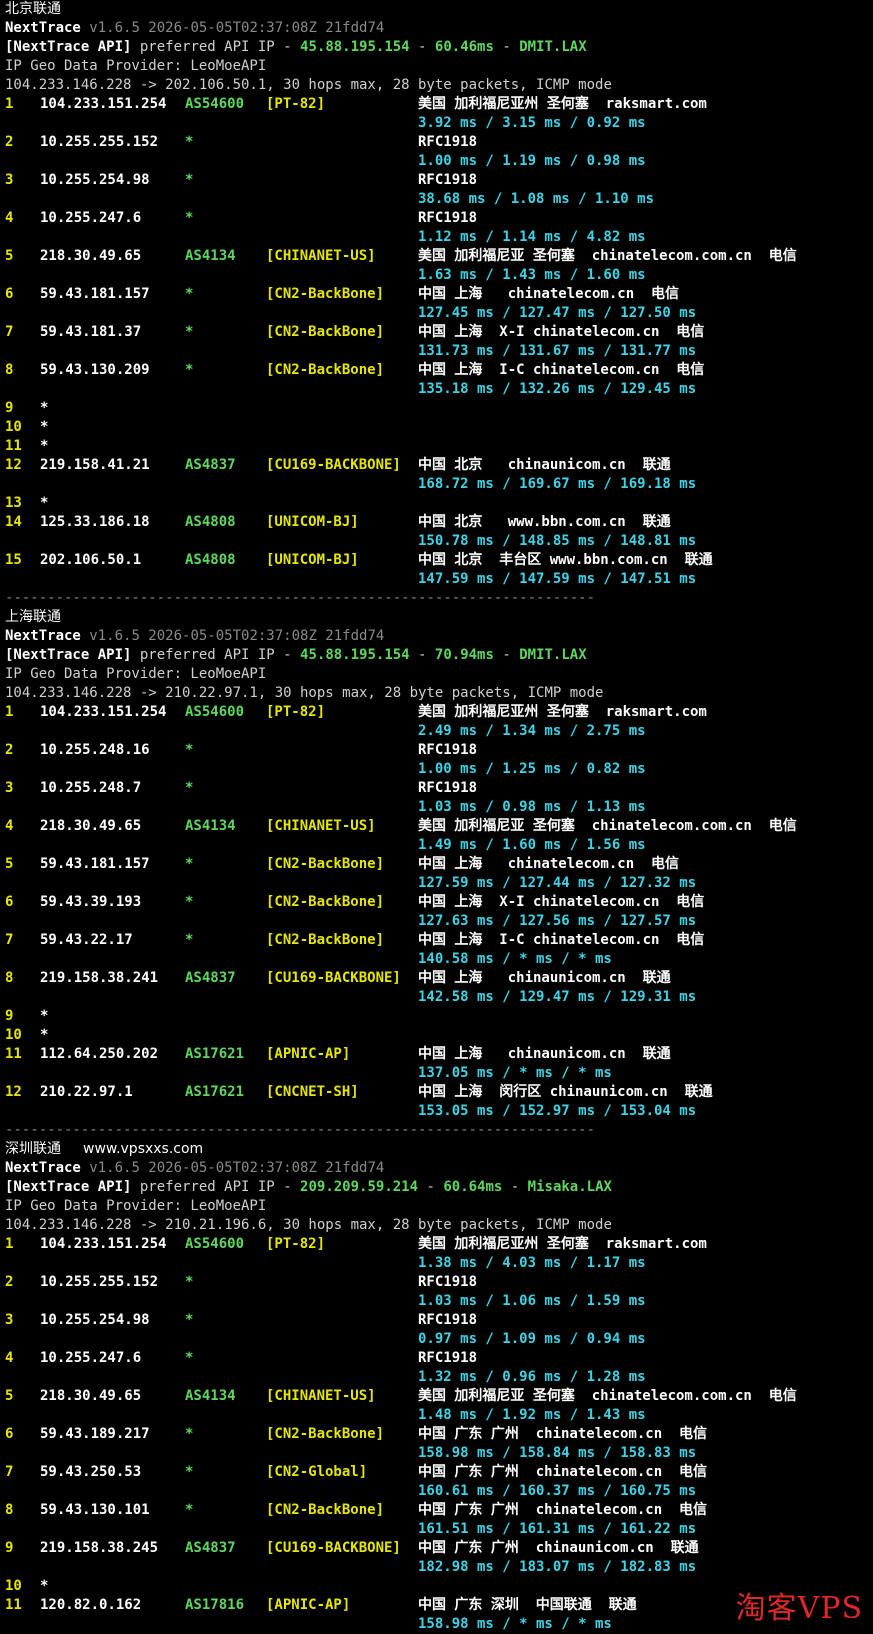 The height and width of the screenshot is (1634, 873). I want to click on hop-ip: 202.106.50.1, so click(91, 560).